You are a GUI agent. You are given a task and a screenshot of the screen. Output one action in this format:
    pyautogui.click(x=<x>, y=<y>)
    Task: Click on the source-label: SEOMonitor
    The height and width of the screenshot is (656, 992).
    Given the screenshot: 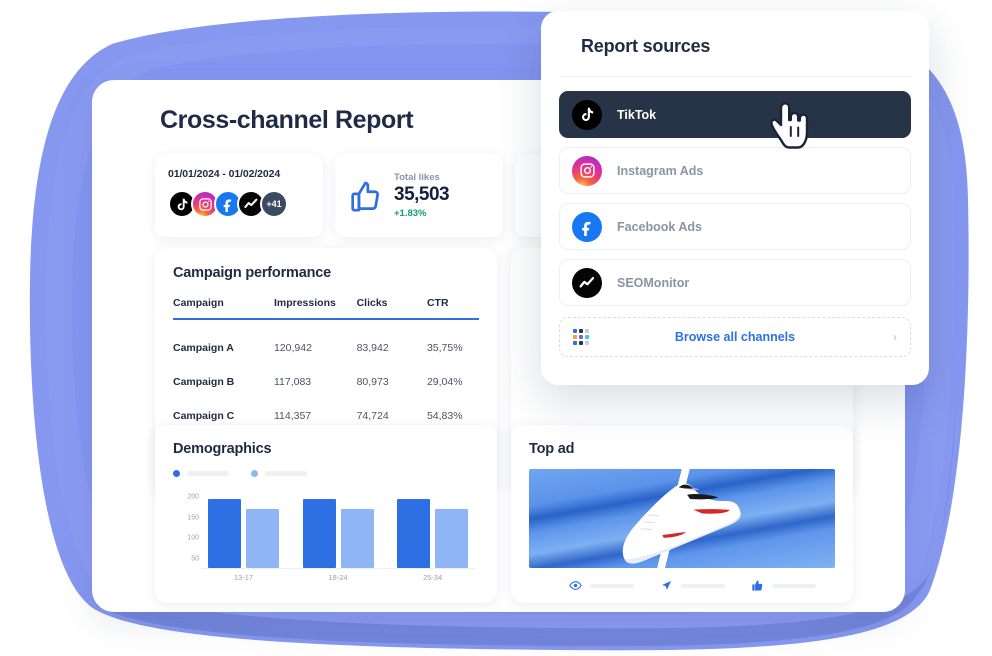 What is the action you would take?
    pyautogui.click(x=653, y=282)
    